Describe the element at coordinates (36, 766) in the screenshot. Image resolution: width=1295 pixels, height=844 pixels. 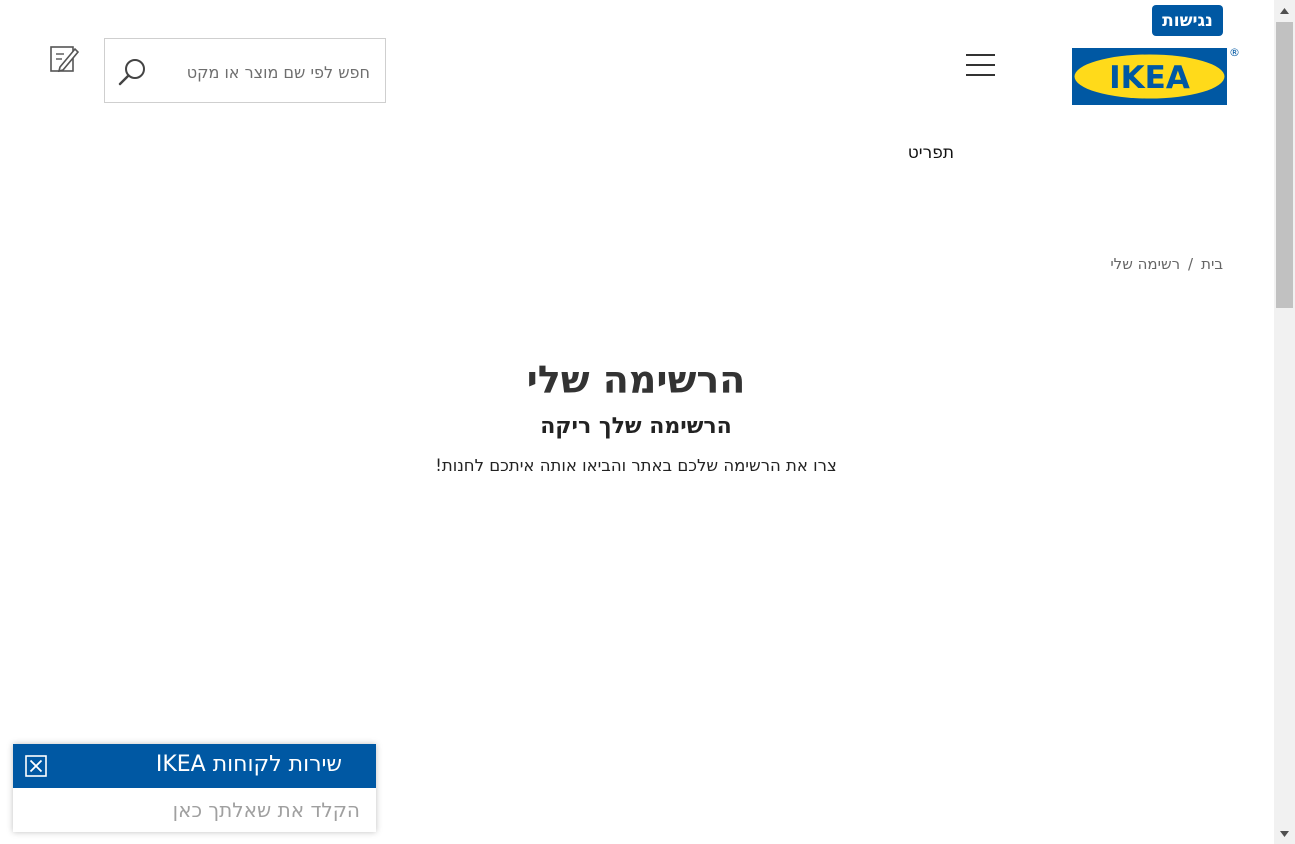
I see `close-icon` at that location.